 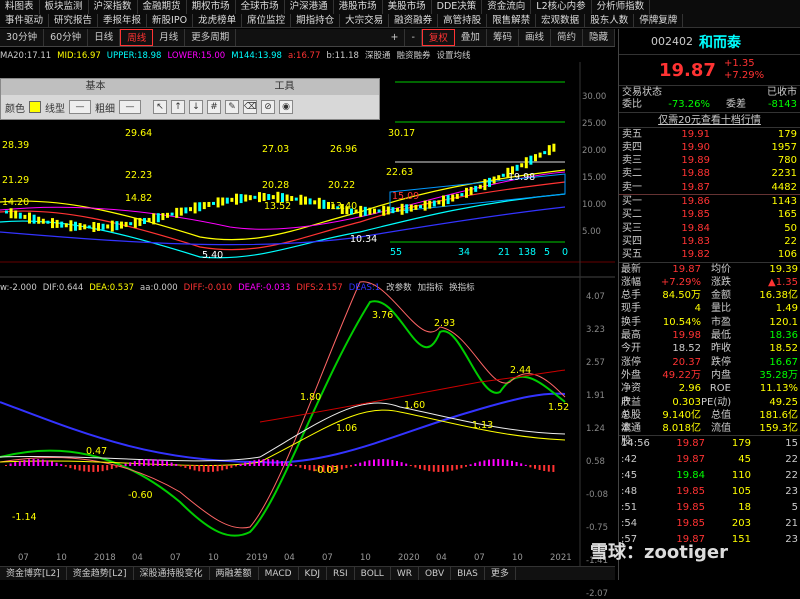 I want to click on nav-item: 美股市场, so click(x=407, y=7).